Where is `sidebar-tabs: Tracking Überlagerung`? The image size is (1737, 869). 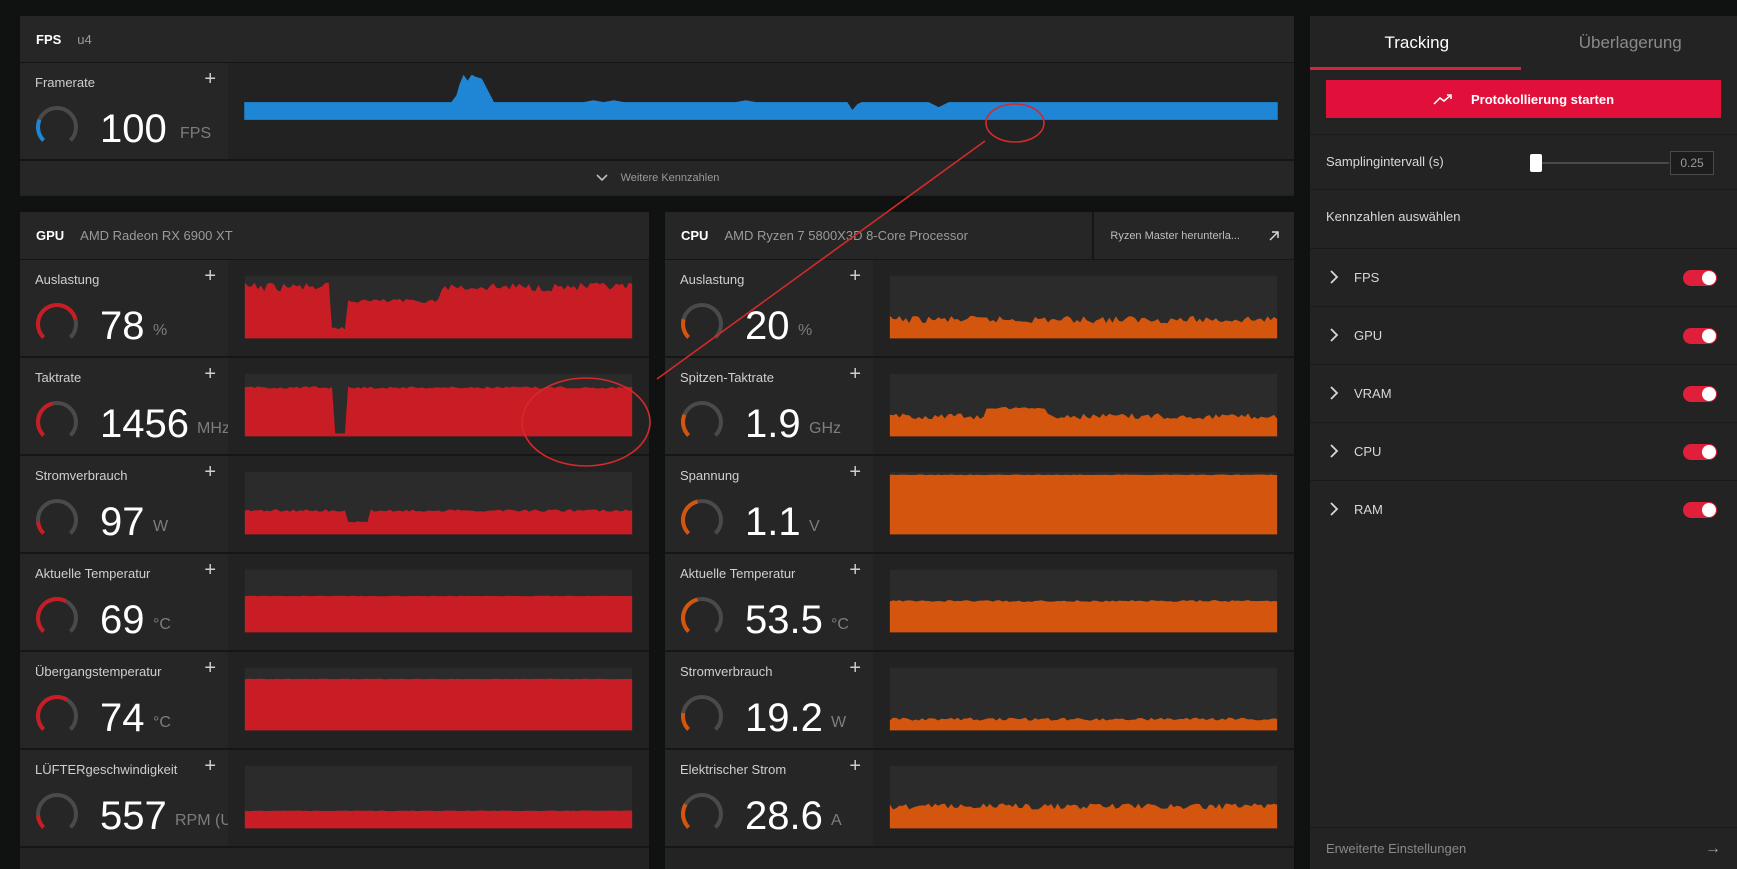
sidebar-tabs: Tracking Überlagerung is located at coordinates (1523, 43).